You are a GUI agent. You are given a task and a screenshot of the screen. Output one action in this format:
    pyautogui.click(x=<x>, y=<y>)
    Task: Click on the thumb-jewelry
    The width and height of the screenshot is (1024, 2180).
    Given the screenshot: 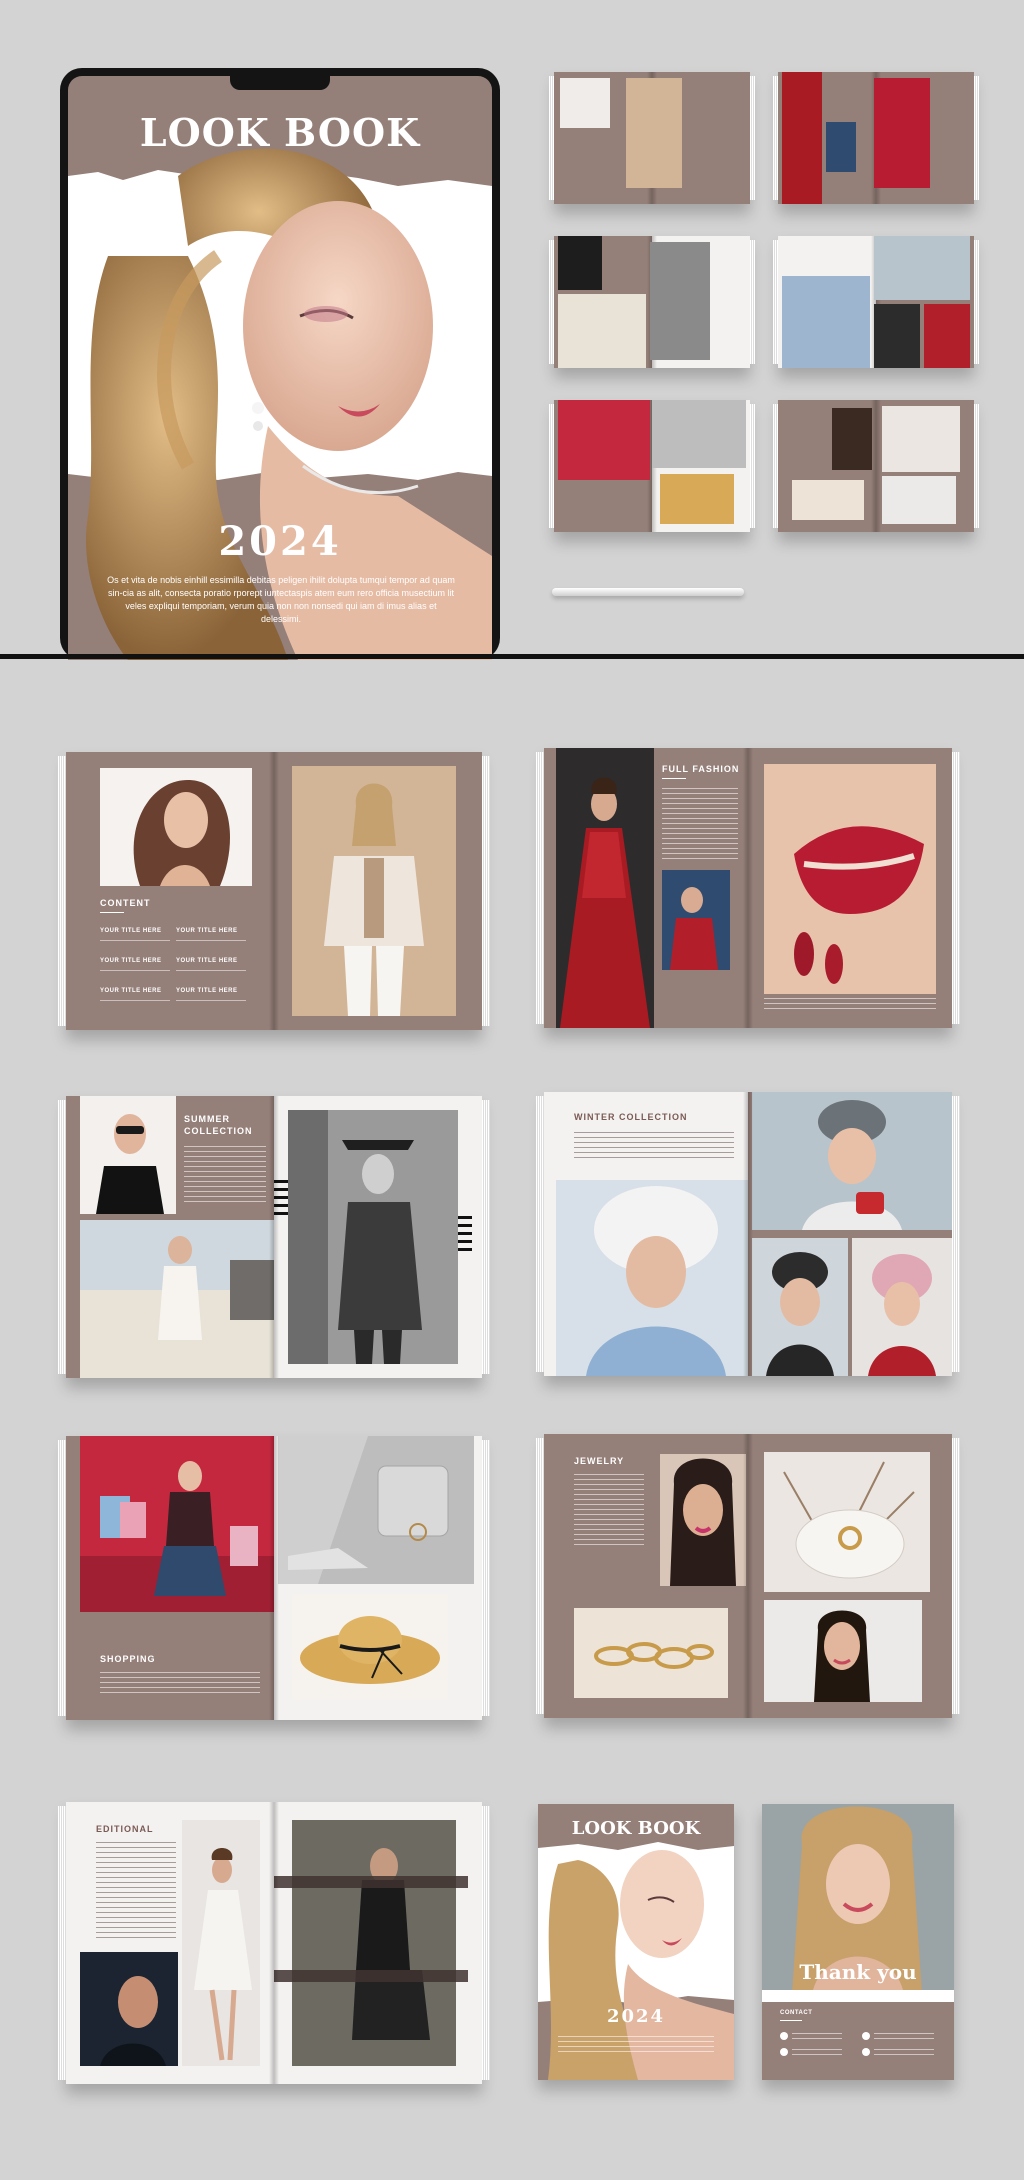 What is the action you would take?
    pyautogui.click(x=876, y=466)
    